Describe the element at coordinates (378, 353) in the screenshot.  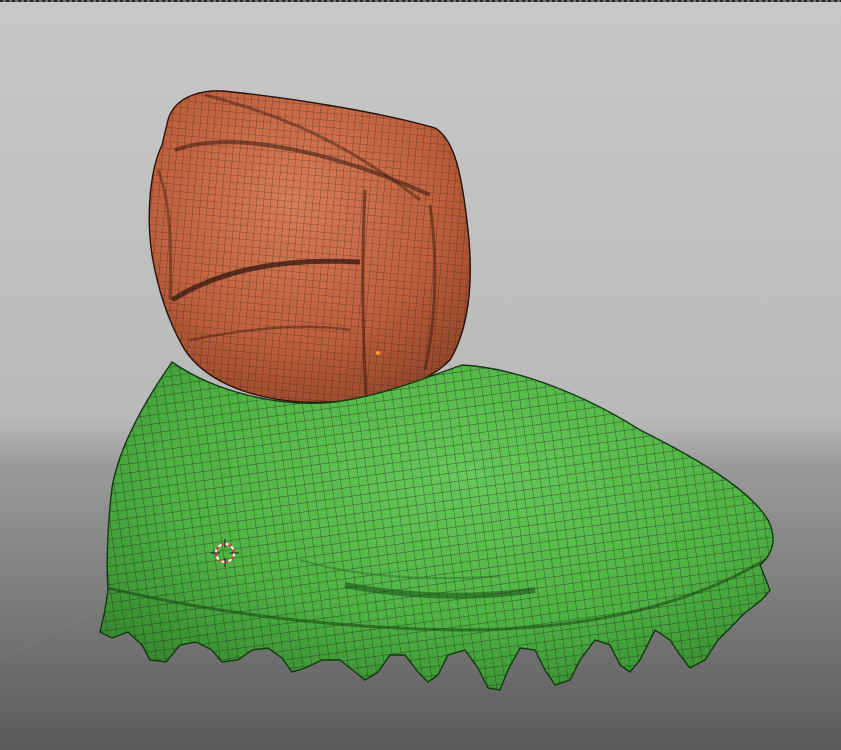
I see `object-origin-icon` at that location.